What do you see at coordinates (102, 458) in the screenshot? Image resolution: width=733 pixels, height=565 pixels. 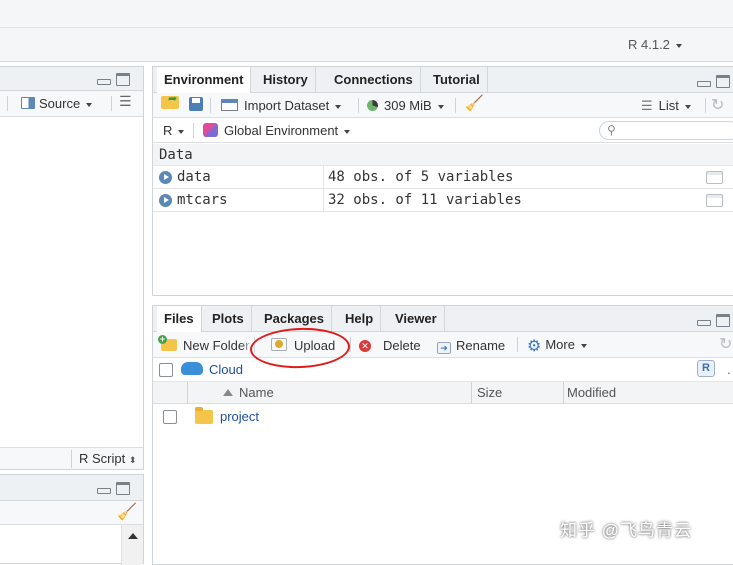 I see `file-type-label: R Script` at bounding box center [102, 458].